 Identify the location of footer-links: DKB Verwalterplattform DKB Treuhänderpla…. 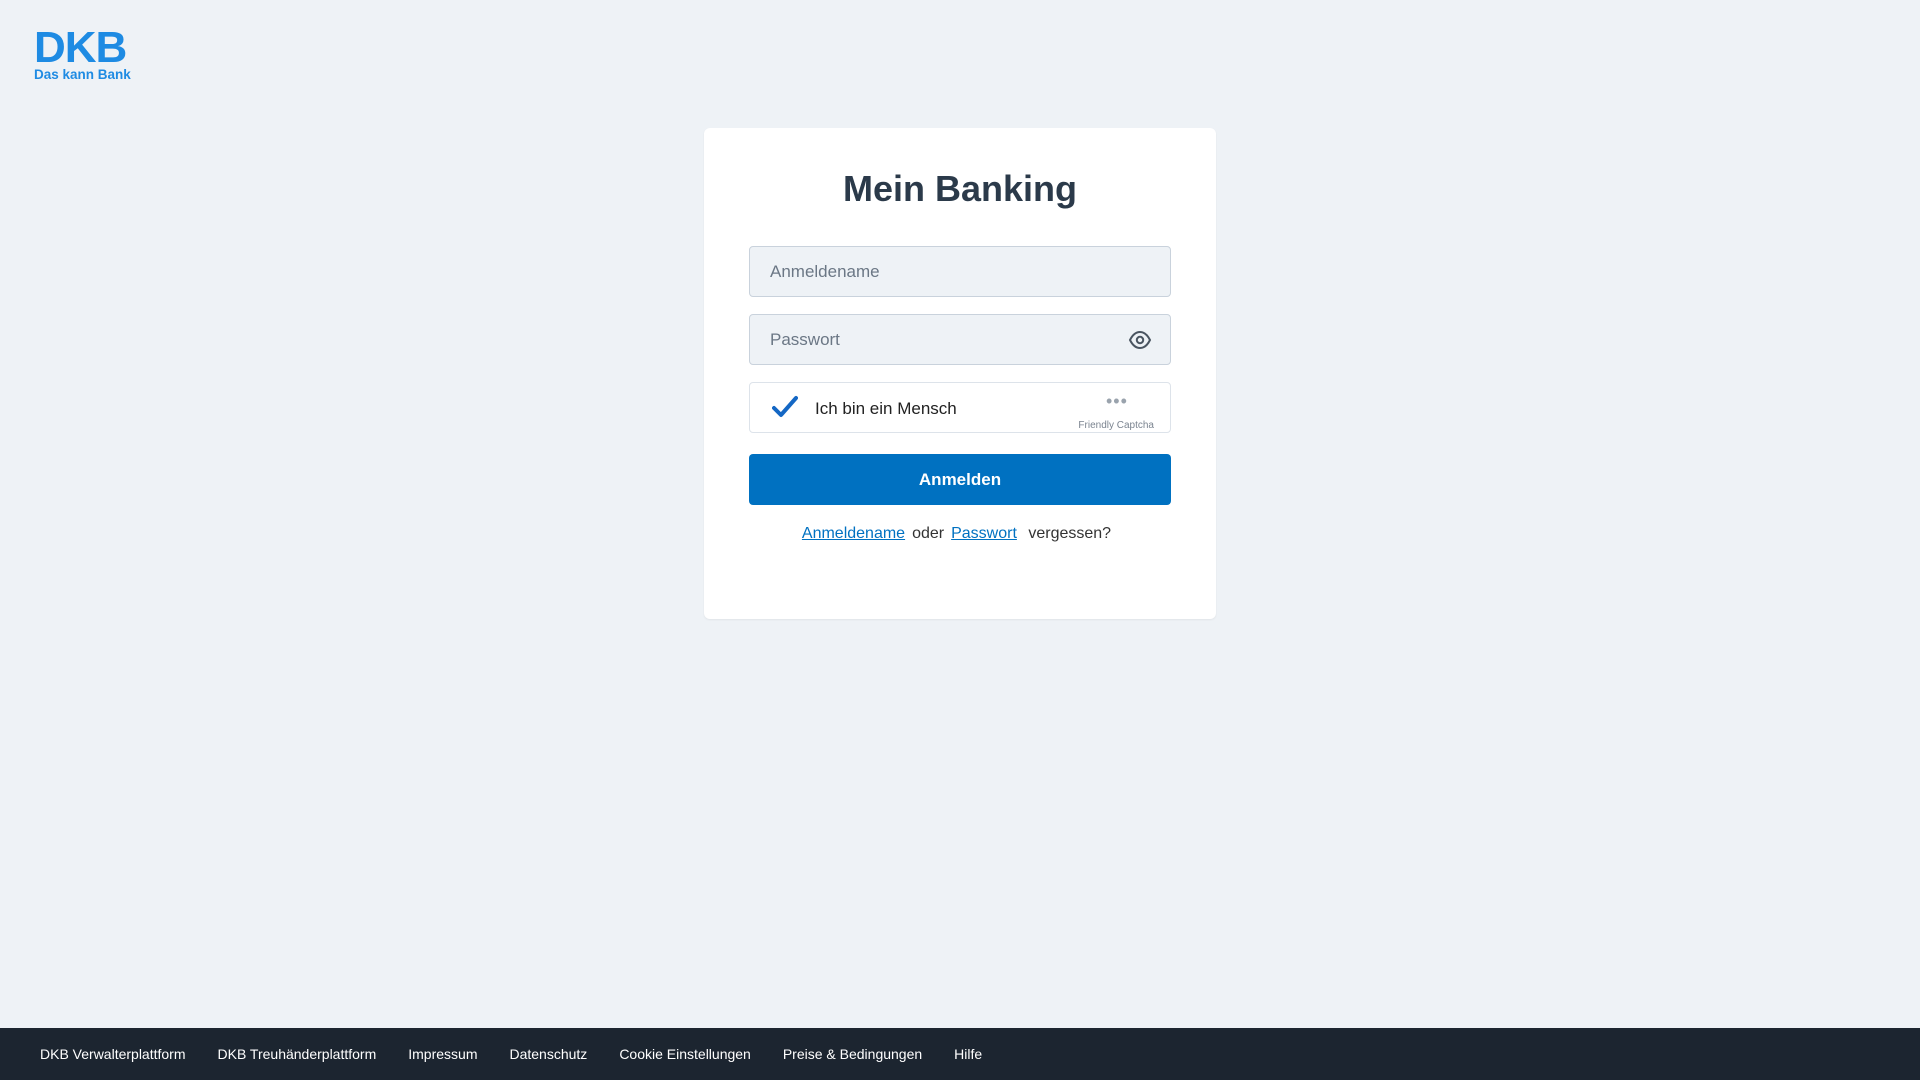
(960, 1054).